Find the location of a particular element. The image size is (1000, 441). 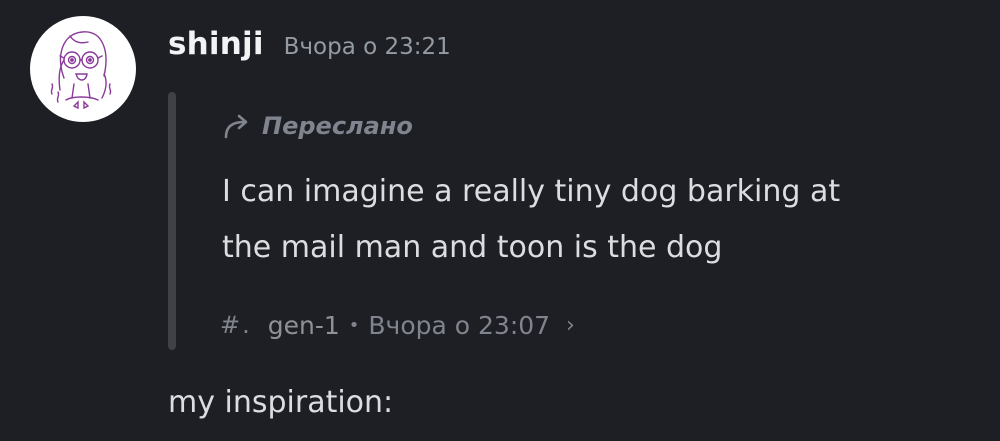

forwarded-label: Переслано is located at coordinates (317, 126).